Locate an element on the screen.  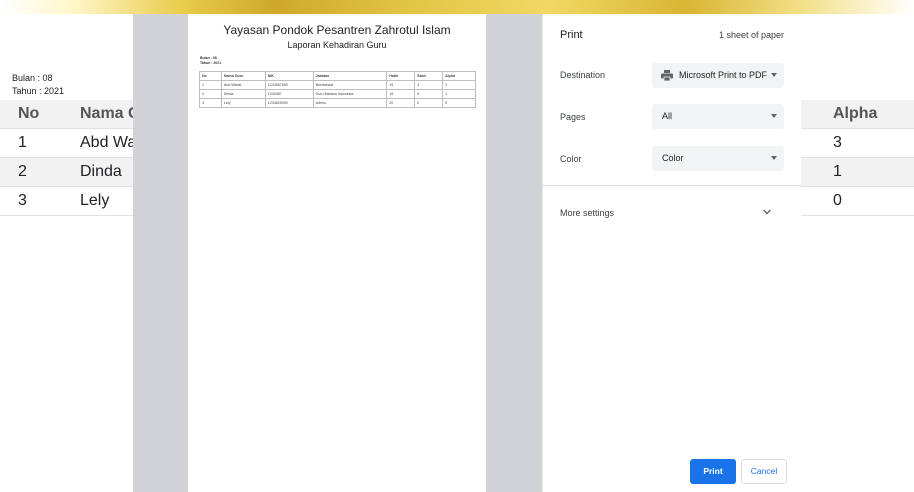
row-alpha: 1 is located at coordinates (837, 171).